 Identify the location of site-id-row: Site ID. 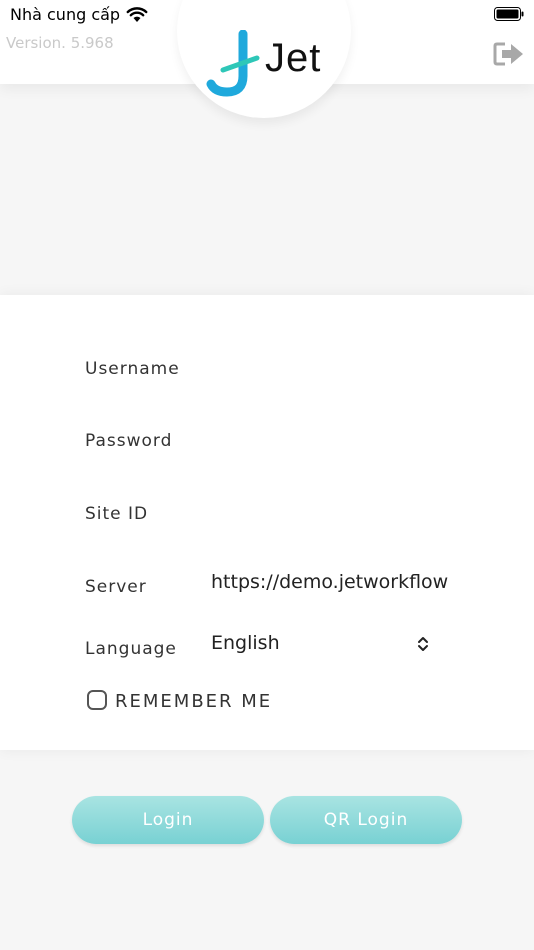
(267, 520).